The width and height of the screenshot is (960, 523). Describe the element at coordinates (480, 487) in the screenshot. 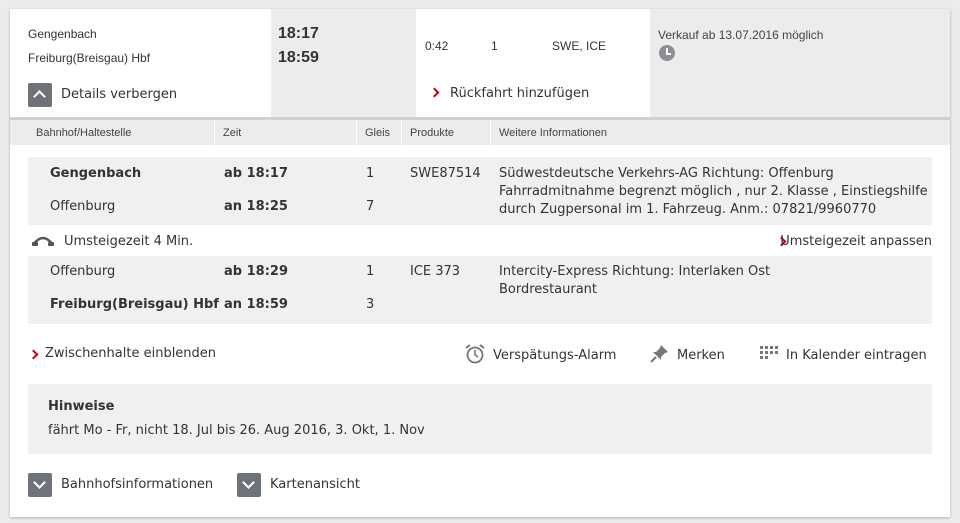

I see `bottom-row: Bahnhofsinformationen Kartenansicht` at that location.